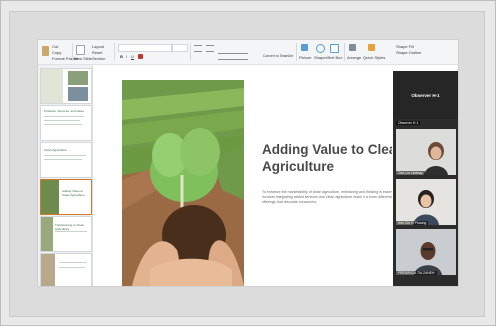  I want to click on convert-smartart-button: Convert to SmartArt, so click(278, 56).